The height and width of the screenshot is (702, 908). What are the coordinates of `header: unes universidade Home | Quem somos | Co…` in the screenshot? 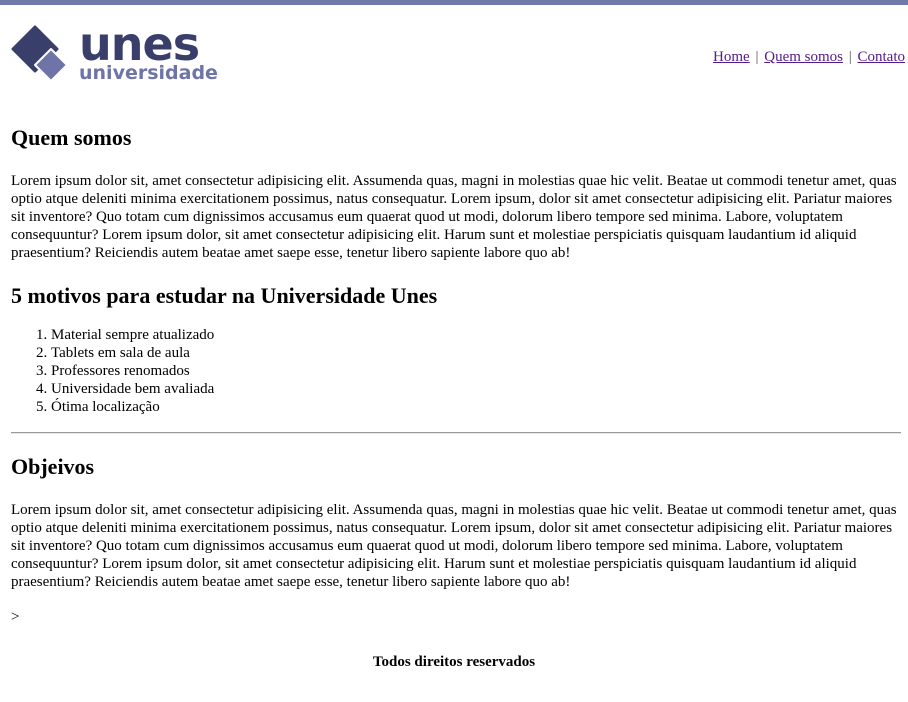 It's located at (454, 47).